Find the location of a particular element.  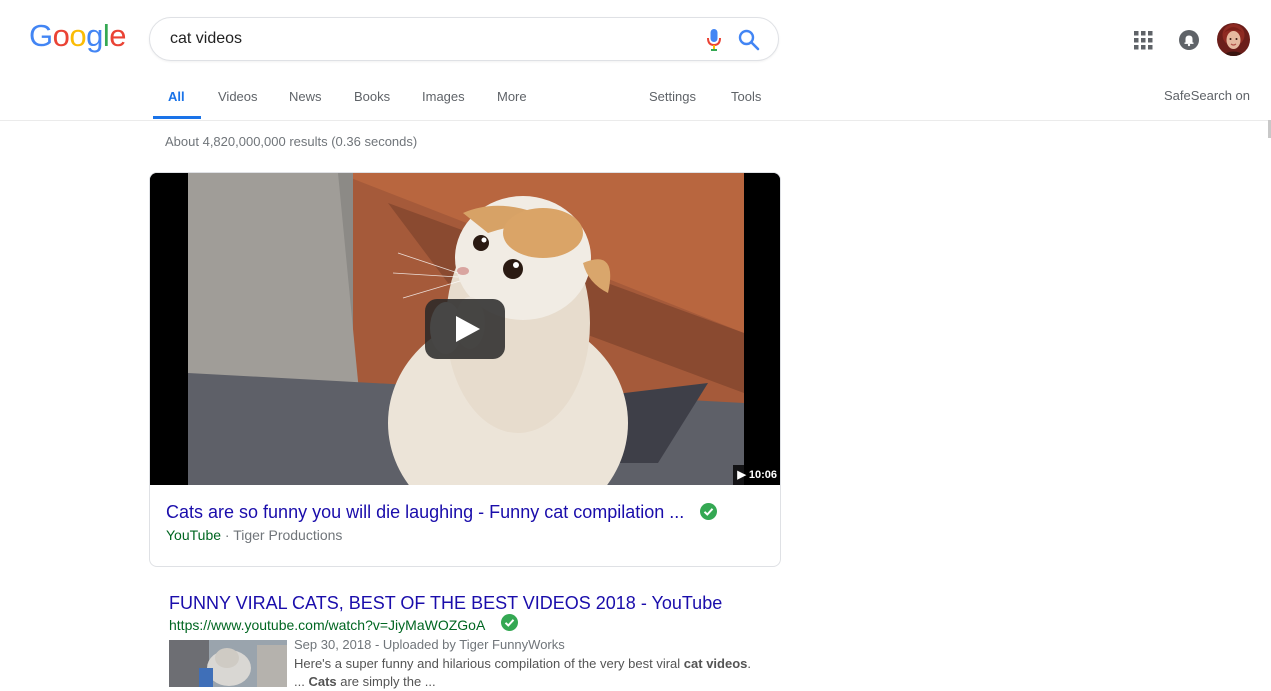

snippet-bold: cat videos is located at coordinates (715, 663).